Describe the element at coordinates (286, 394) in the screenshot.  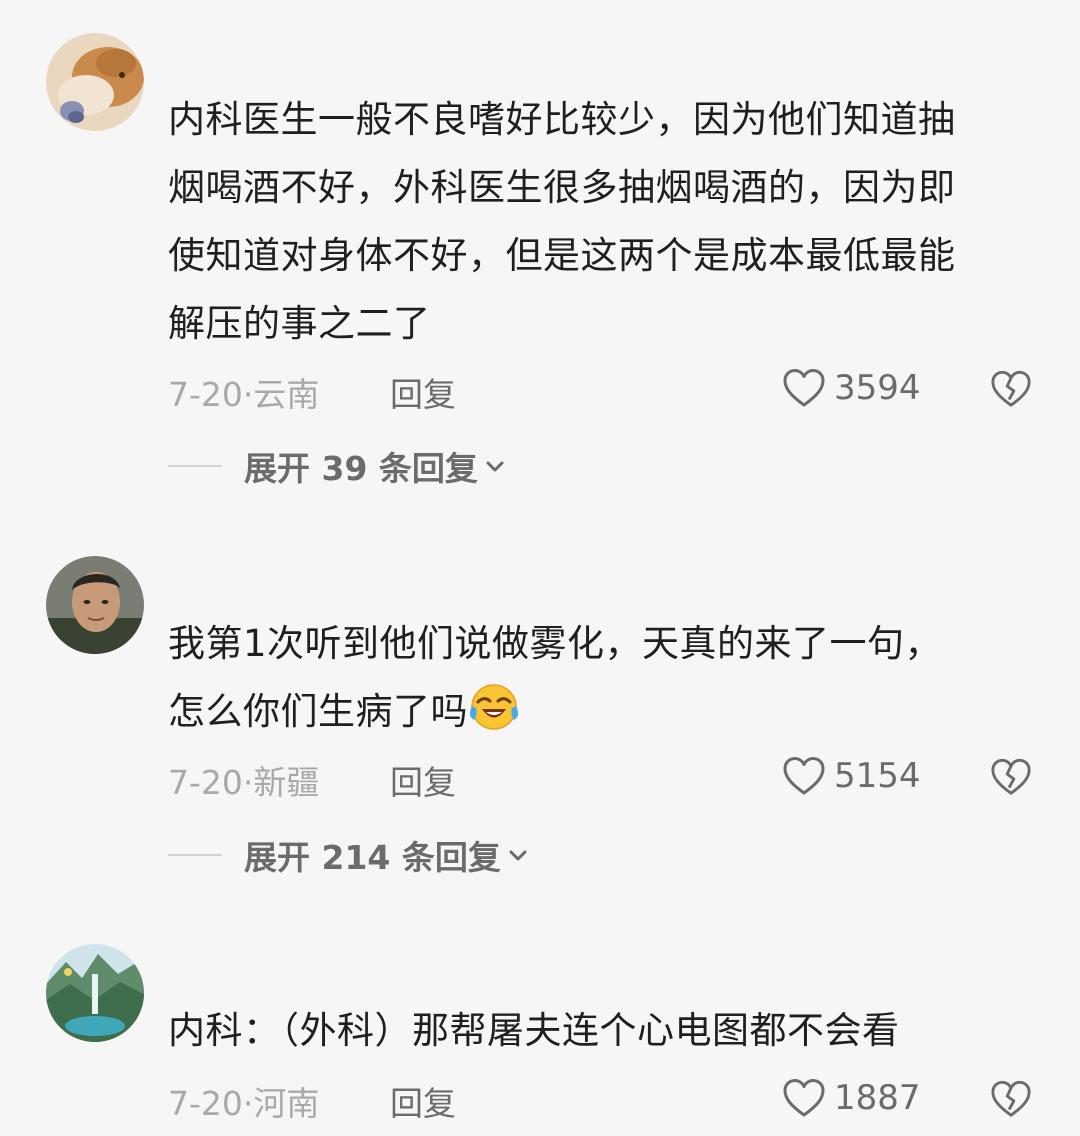
I see `comment-location: 云南` at that location.